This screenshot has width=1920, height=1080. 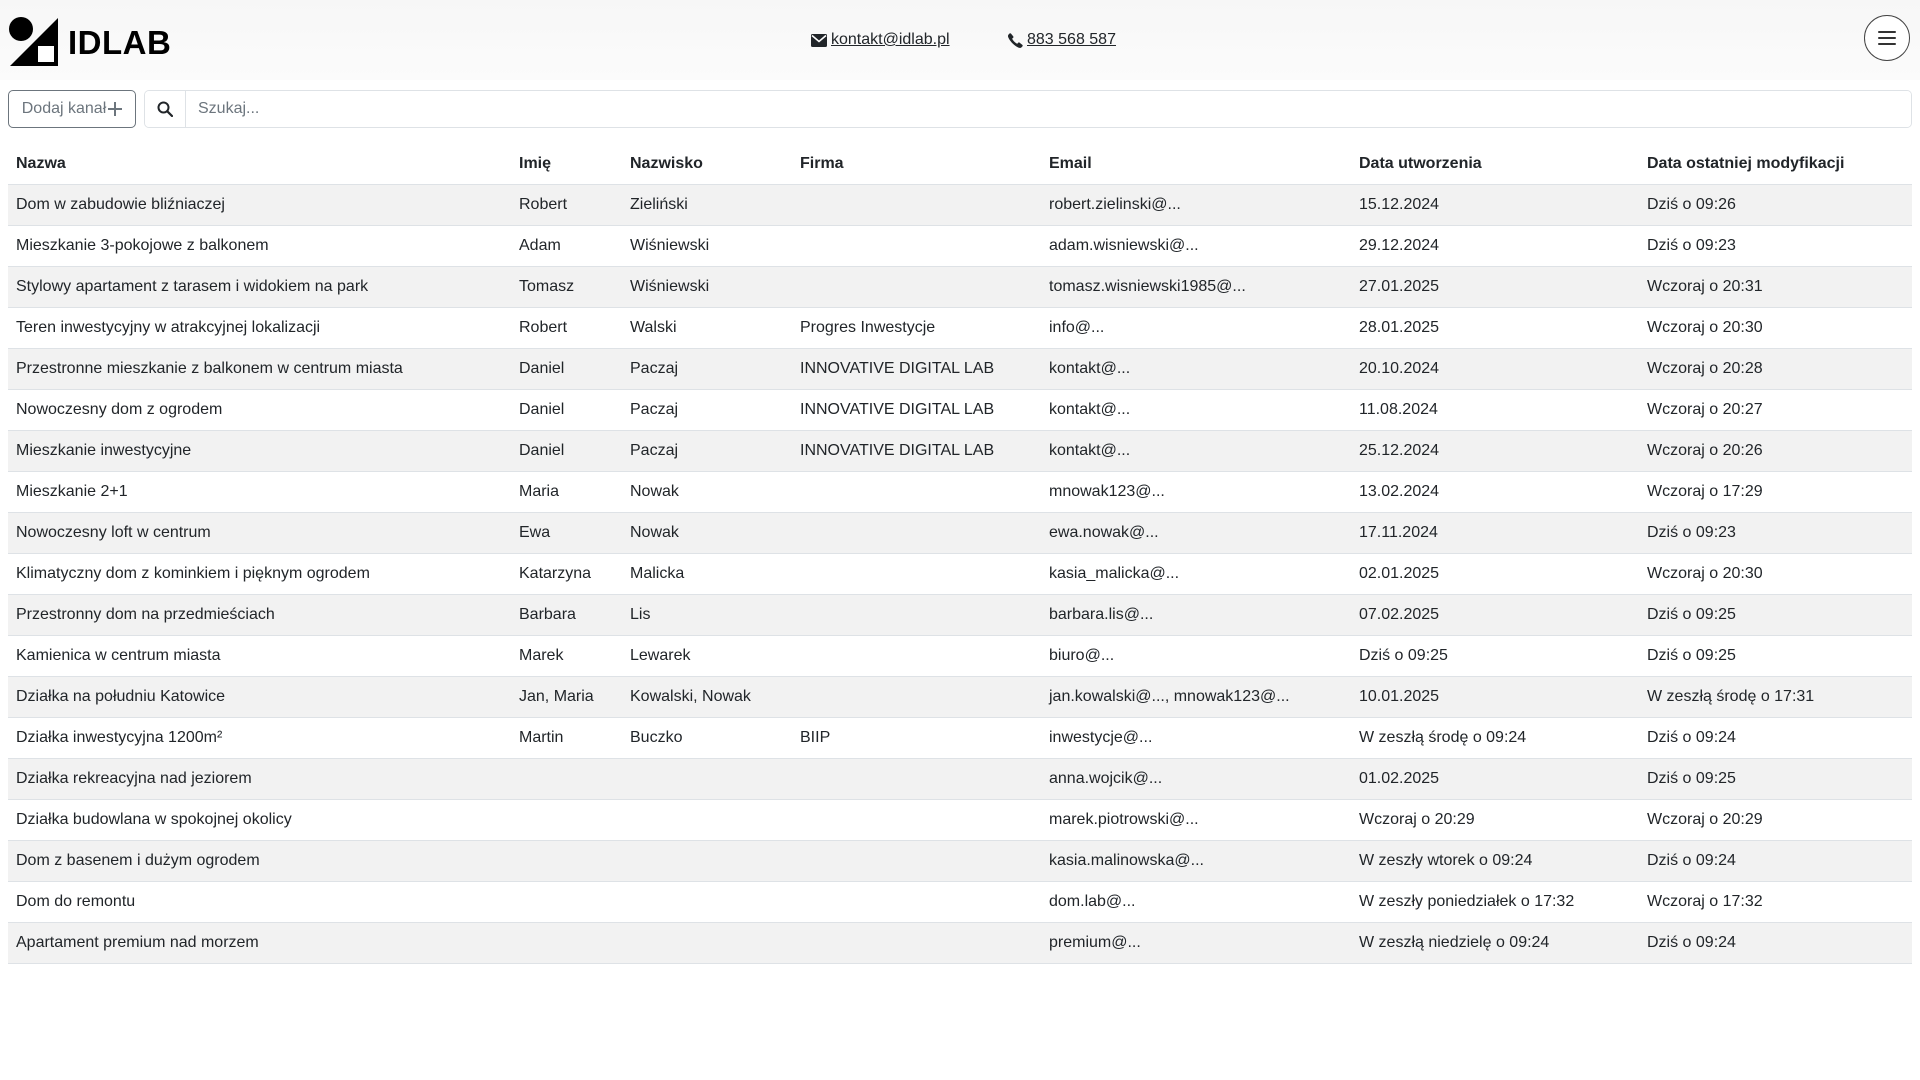 I want to click on cell-modified: Wczoraj o 20:31, so click(x=1775, y=287).